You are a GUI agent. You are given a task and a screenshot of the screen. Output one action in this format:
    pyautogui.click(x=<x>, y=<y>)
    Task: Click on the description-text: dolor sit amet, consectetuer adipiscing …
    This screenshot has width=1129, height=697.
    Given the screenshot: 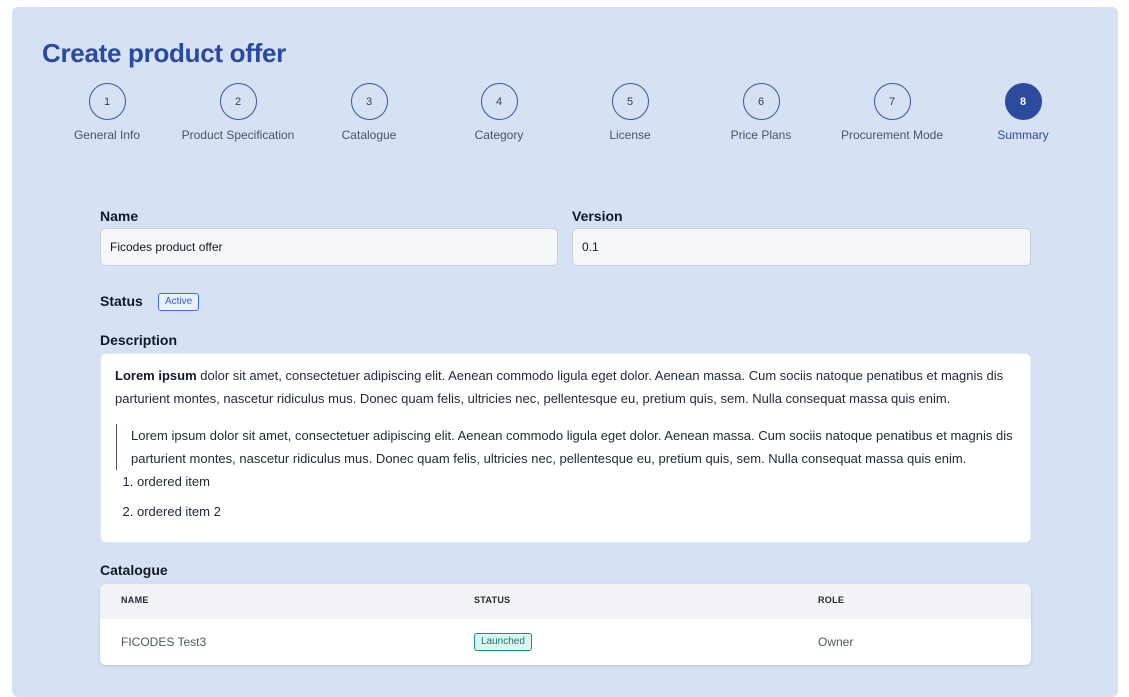 What is the action you would take?
    pyautogui.click(x=559, y=387)
    